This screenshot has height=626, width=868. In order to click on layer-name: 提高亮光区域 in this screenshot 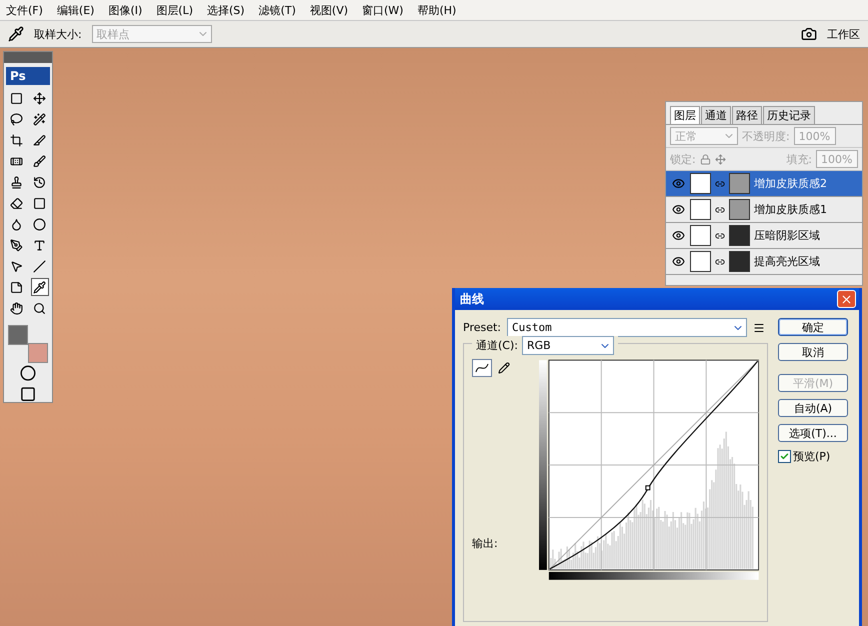, I will do `click(787, 261)`.